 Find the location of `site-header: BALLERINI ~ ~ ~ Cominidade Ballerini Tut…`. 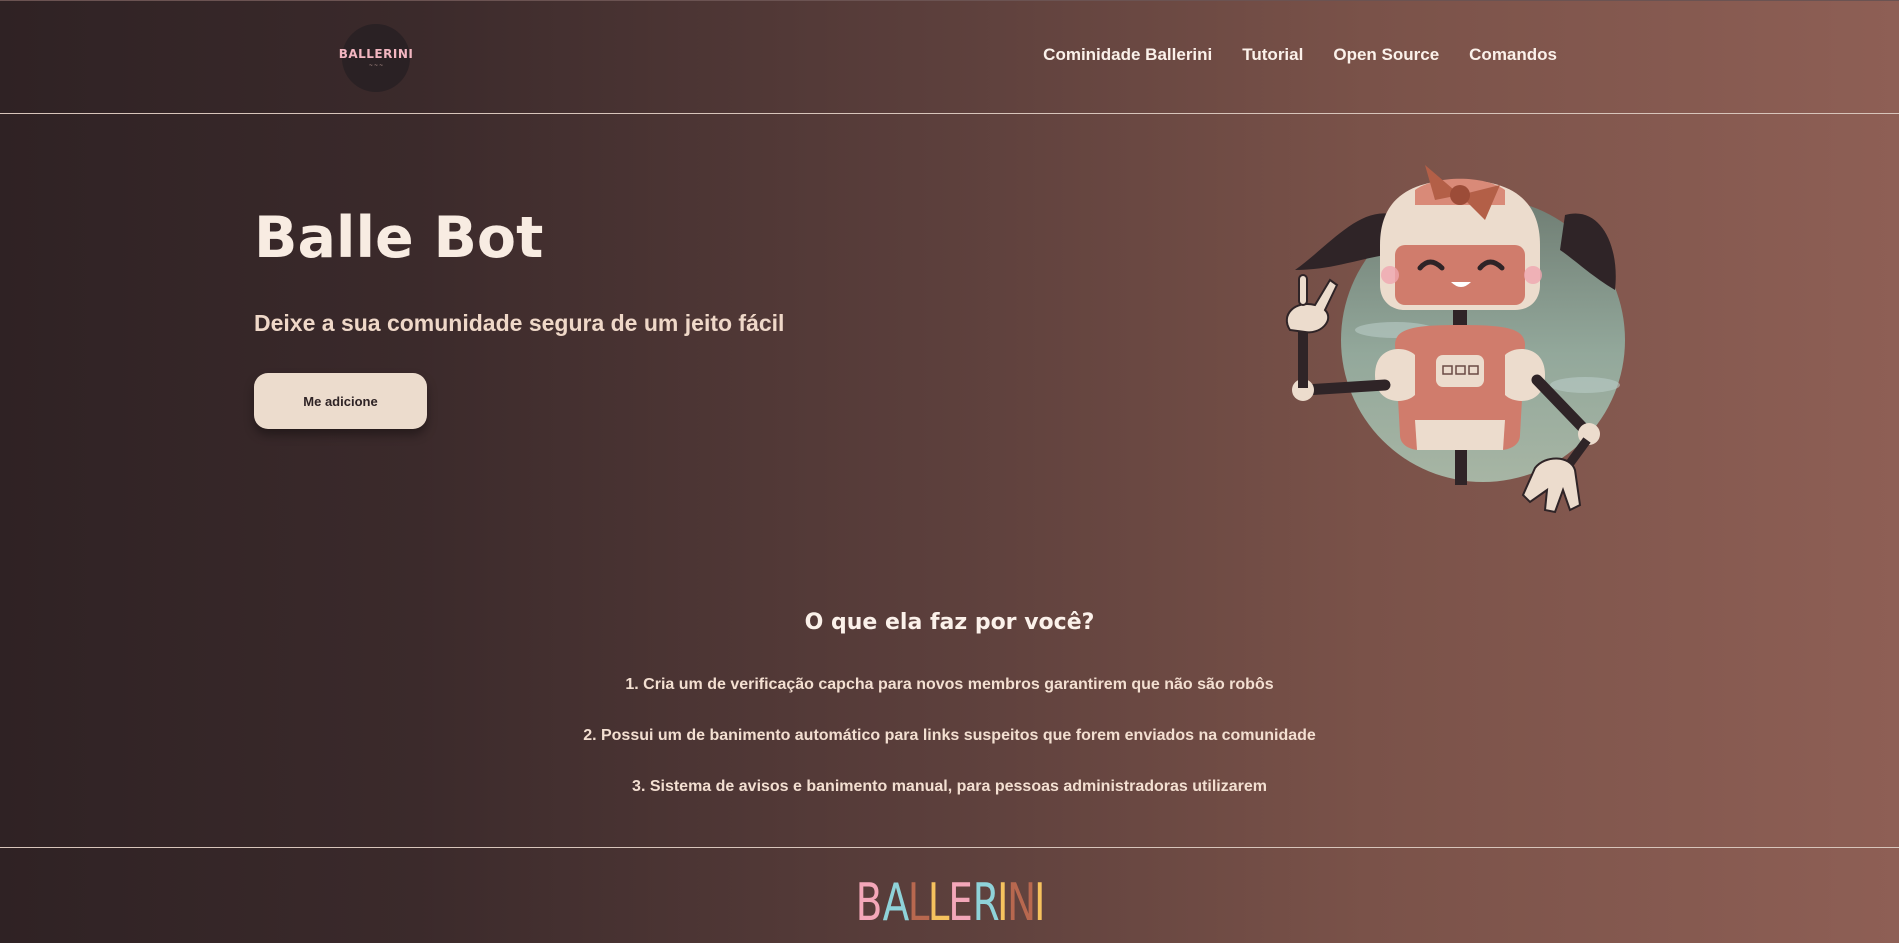

site-header: BALLERINI ~ ~ ~ Cominidade Ballerini Tut… is located at coordinates (949, 57).